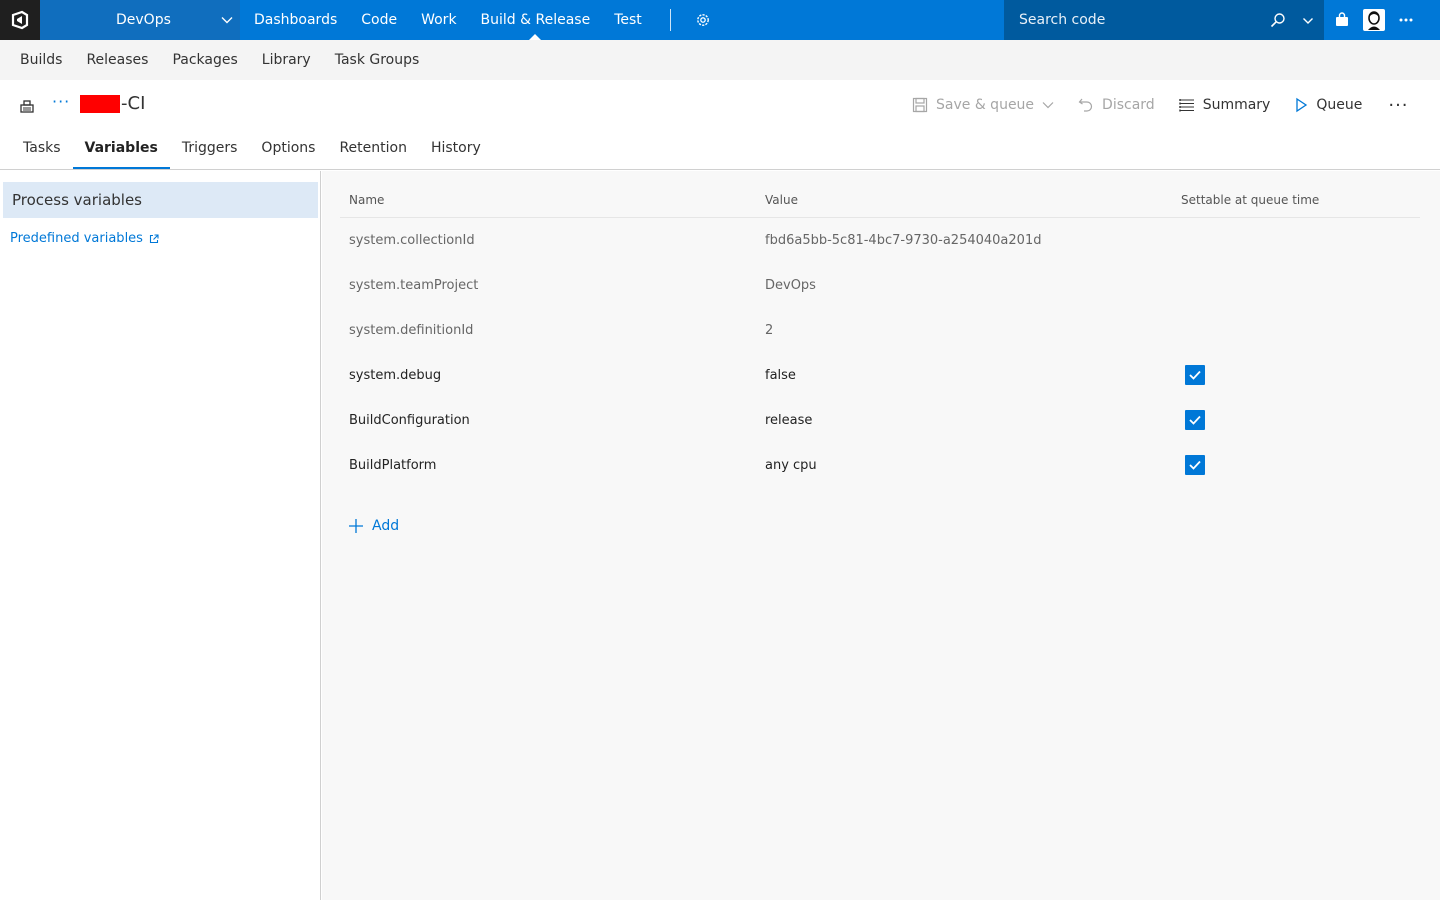  I want to click on list-icon, so click(1186, 105).